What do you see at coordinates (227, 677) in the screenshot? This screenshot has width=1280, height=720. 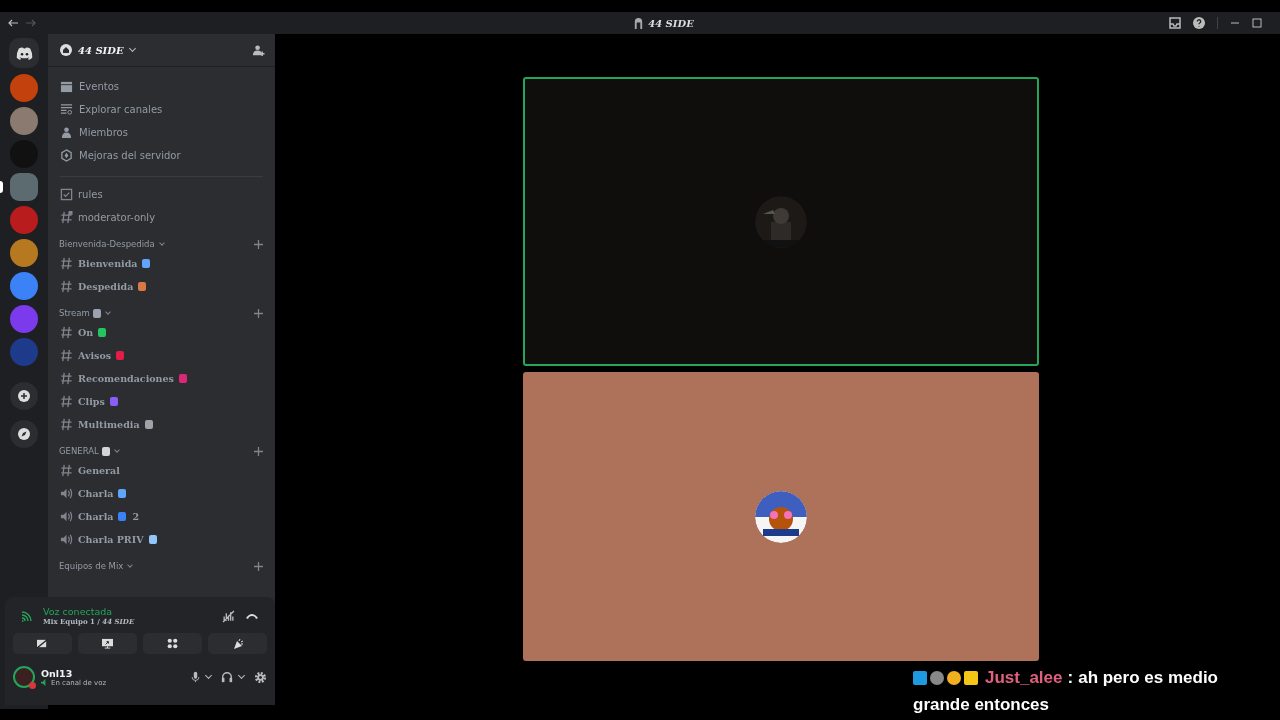 I see `headphones-icon` at bounding box center [227, 677].